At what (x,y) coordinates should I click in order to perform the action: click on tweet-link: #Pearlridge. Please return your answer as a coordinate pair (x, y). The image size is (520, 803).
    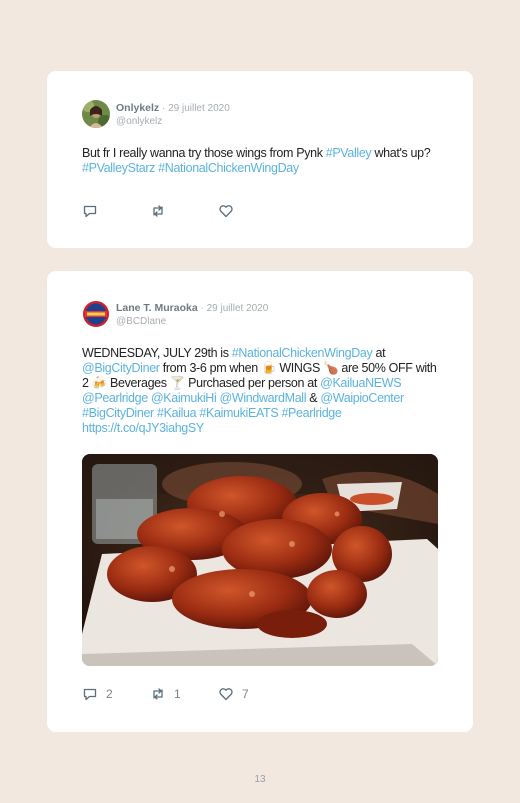
    Looking at the image, I should click on (311, 413).